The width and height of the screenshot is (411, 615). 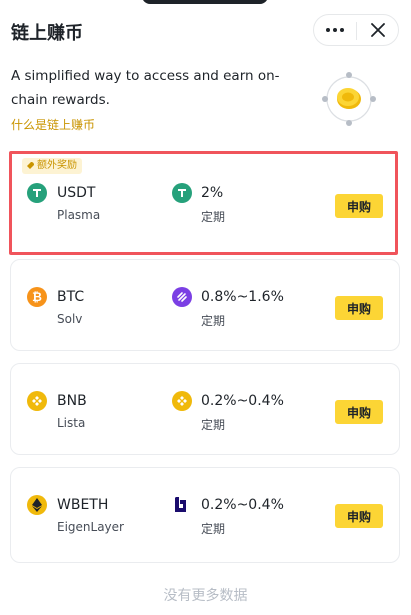 I want to click on solv-icon, so click(x=182, y=297).